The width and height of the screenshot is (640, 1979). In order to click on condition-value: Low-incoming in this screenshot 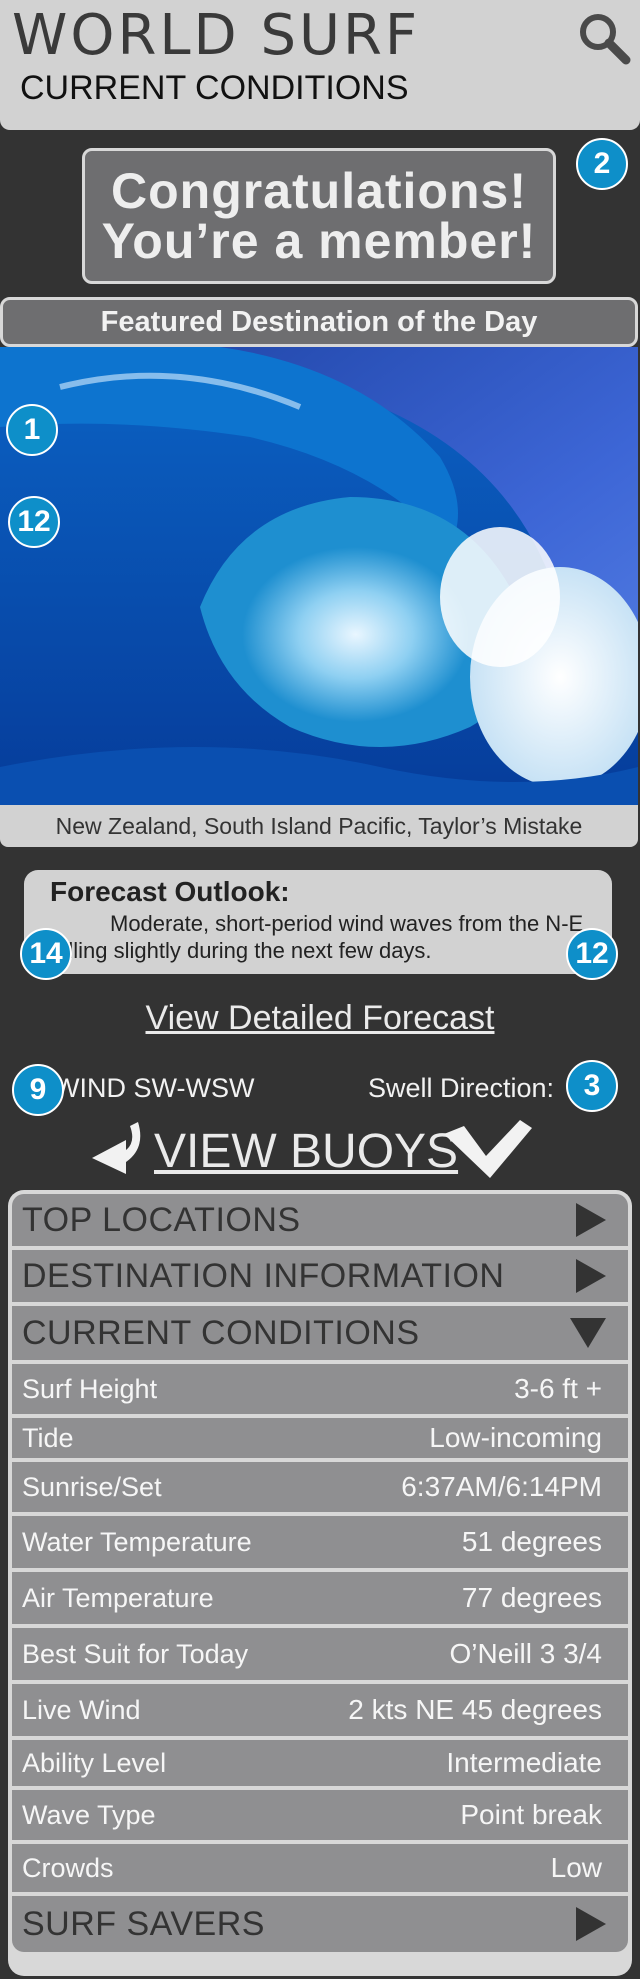, I will do `click(515, 1437)`.